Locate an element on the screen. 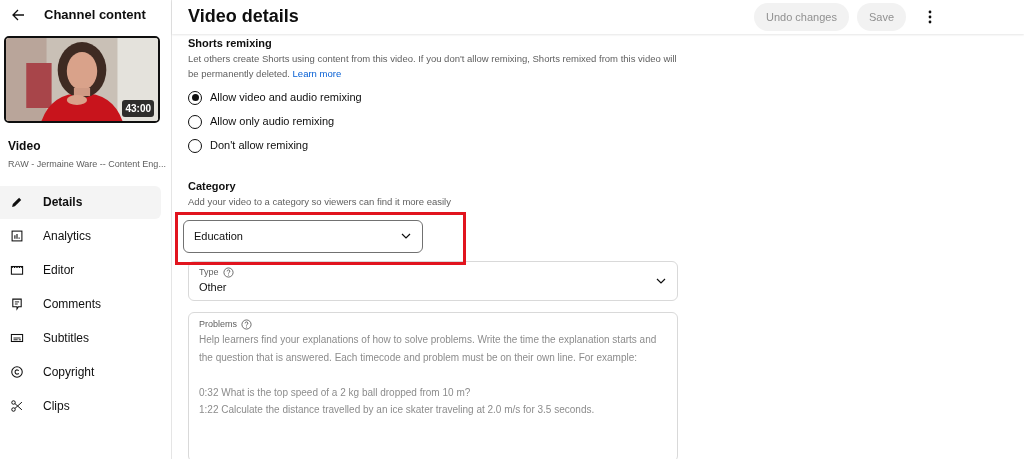  field-label: Type is located at coordinates (209, 272).